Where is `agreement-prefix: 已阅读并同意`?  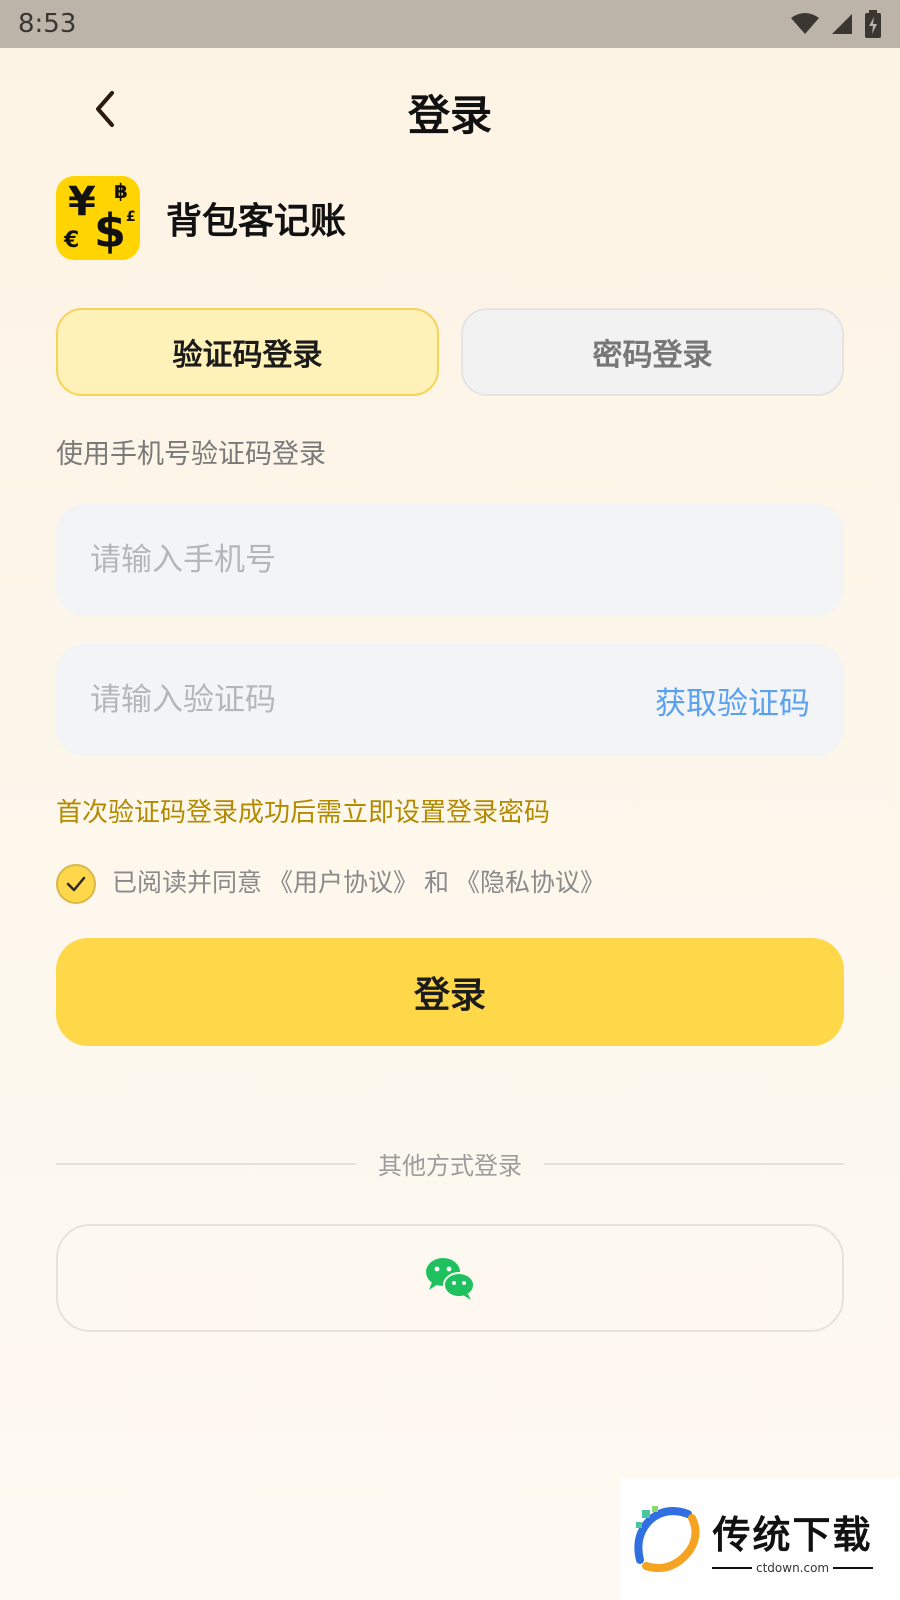
agreement-prefix: 已阅读并同意 is located at coordinates (187, 882).